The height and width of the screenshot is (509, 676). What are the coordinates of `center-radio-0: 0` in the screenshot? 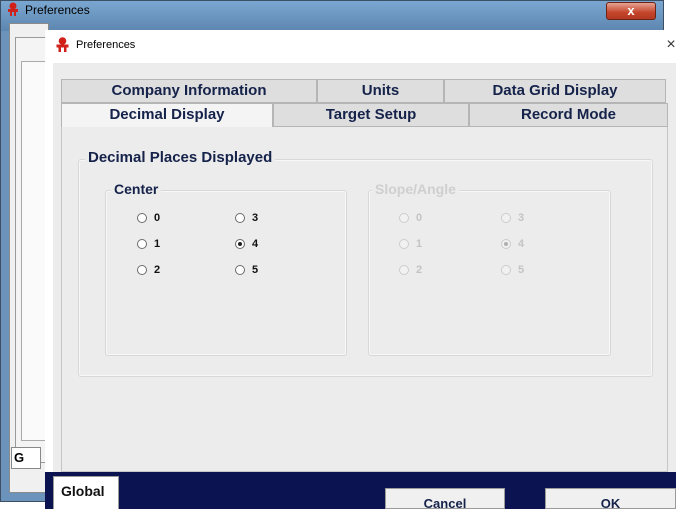 It's located at (148, 218).